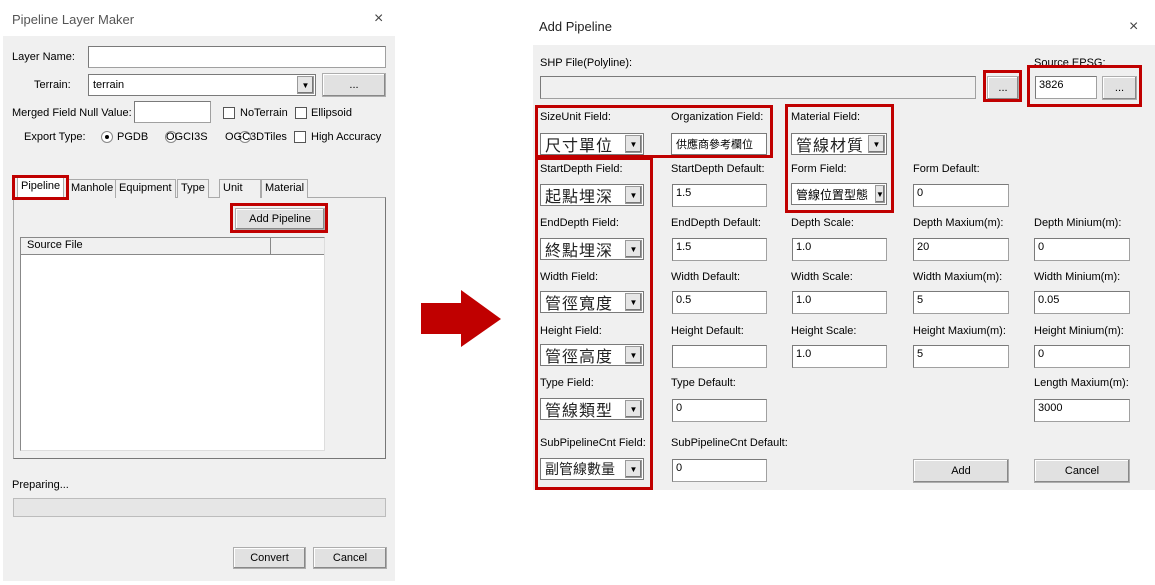 The height and width of the screenshot is (585, 1155). I want to click on width-value: 管徑寬度, so click(579, 304).